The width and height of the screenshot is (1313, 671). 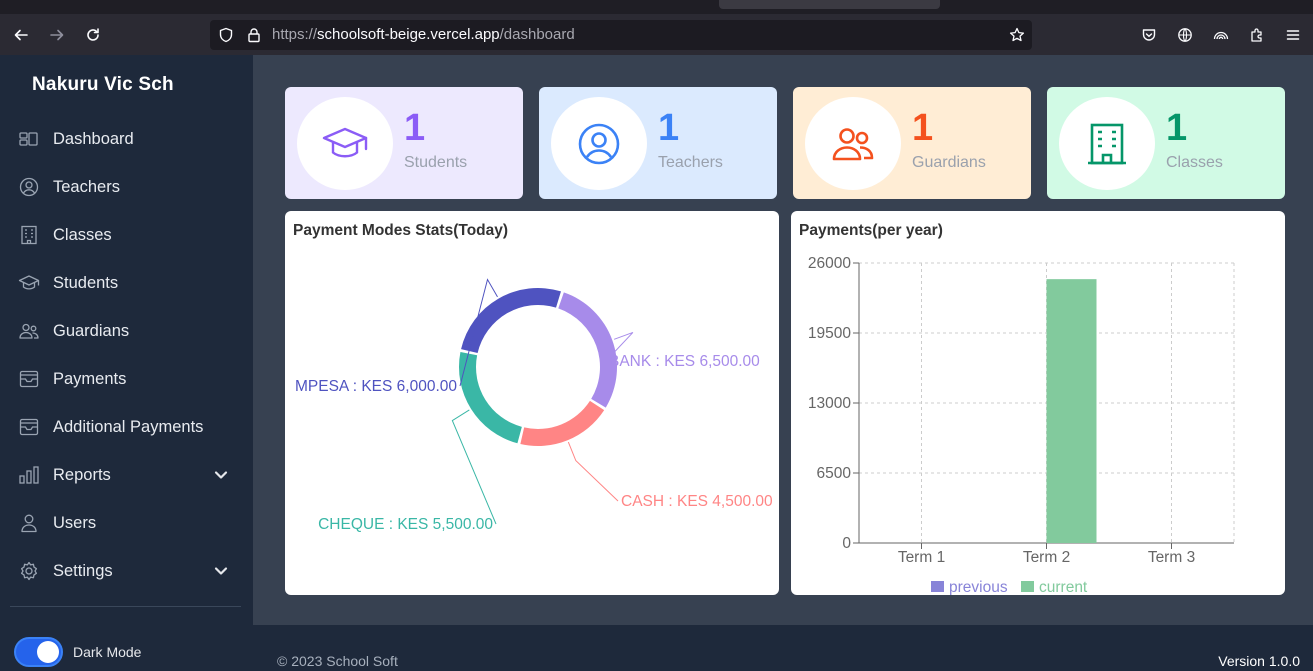 What do you see at coordinates (1027, 586) in the screenshot?
I see `legend-swatch` at bounding box center [1027, 586].